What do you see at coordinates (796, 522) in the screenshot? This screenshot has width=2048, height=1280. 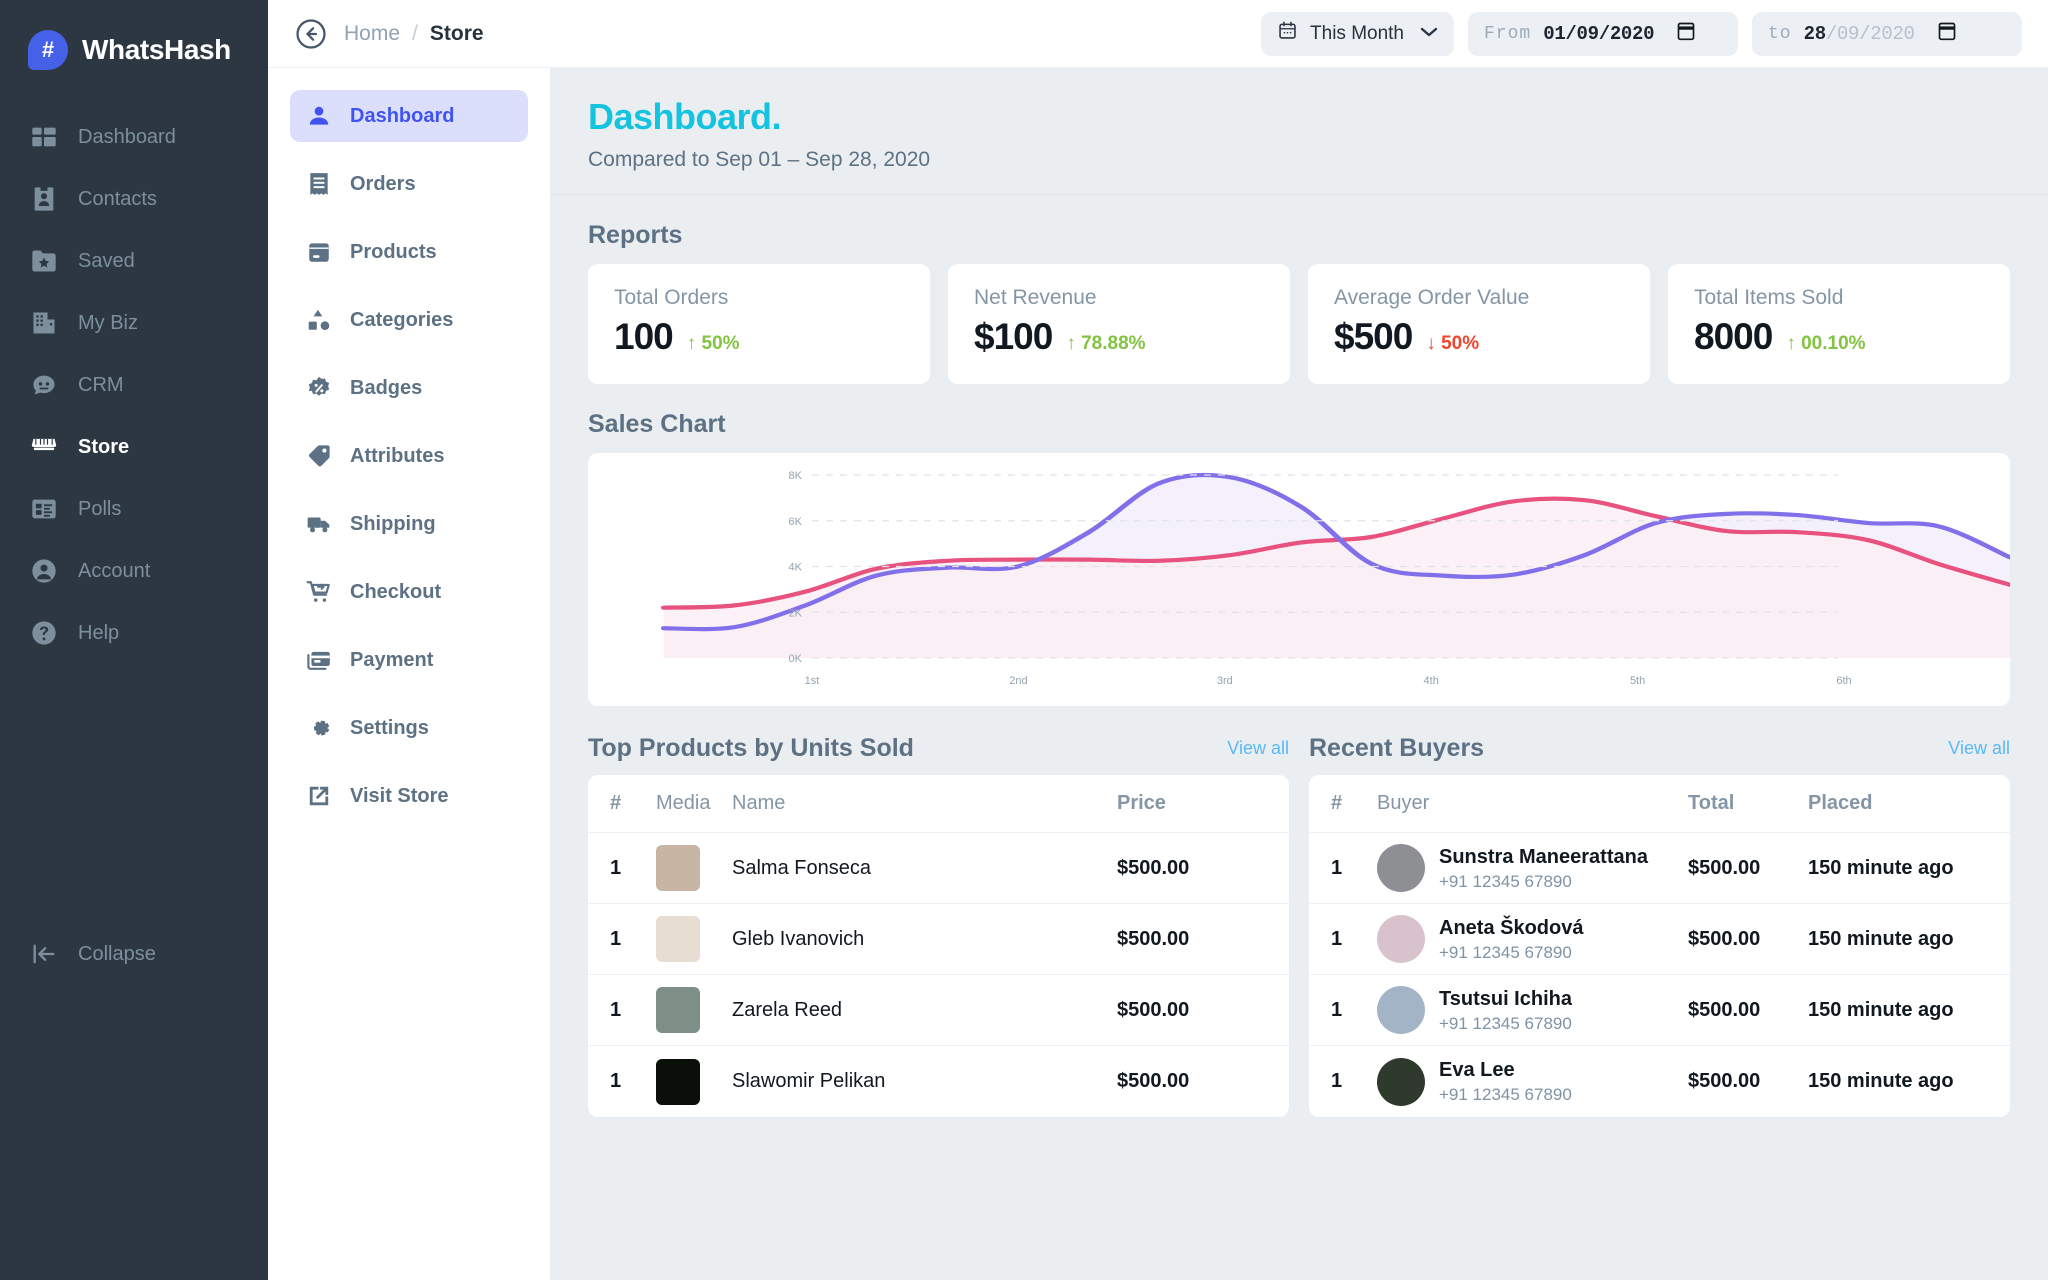 I see `svg-text: 6K` at bounding box center [796, 522].